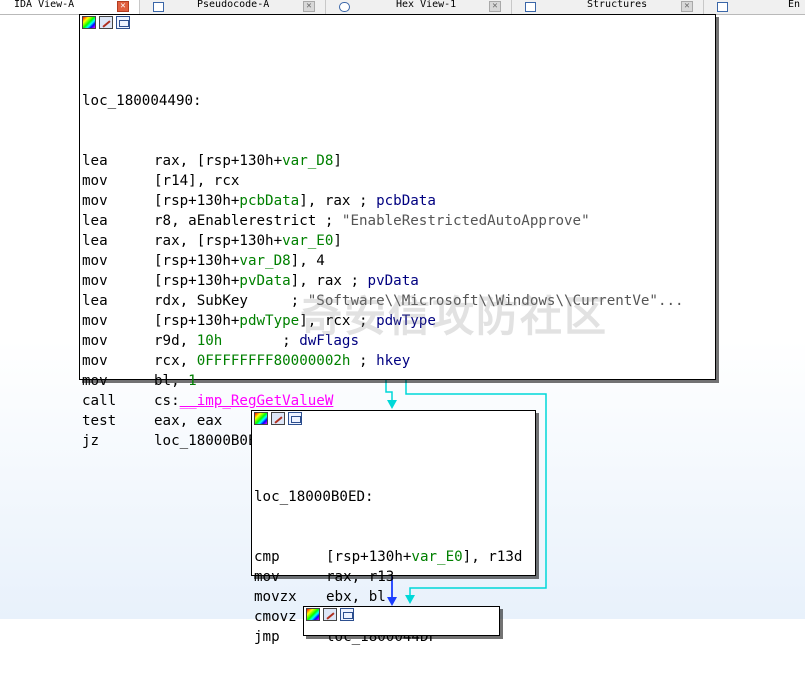 This screenshot has width=805, height=687. Describe the element at coordinates (398, 381) in the screenshot. I see `asm-line: mov bl, 1` at that location.